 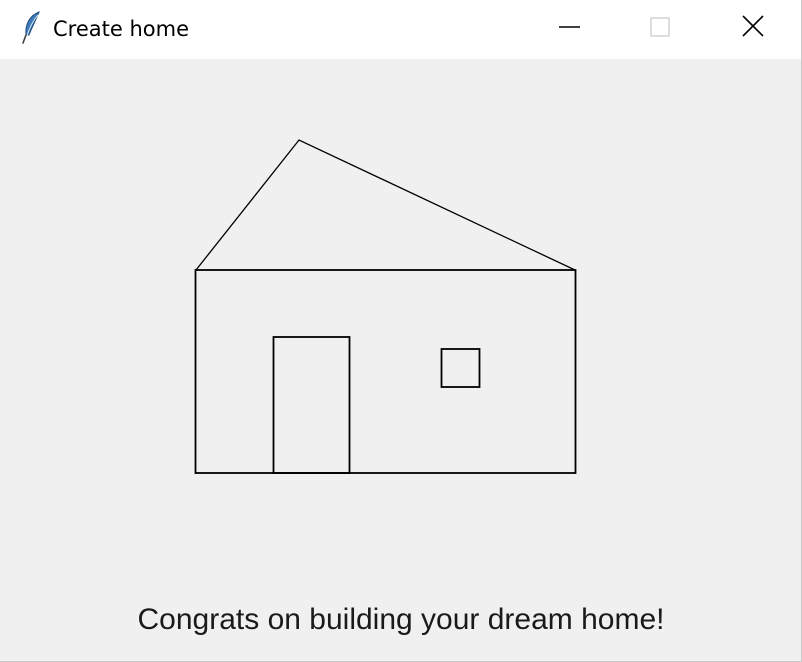 I want to click on house-window, so click(x=460, y=368).